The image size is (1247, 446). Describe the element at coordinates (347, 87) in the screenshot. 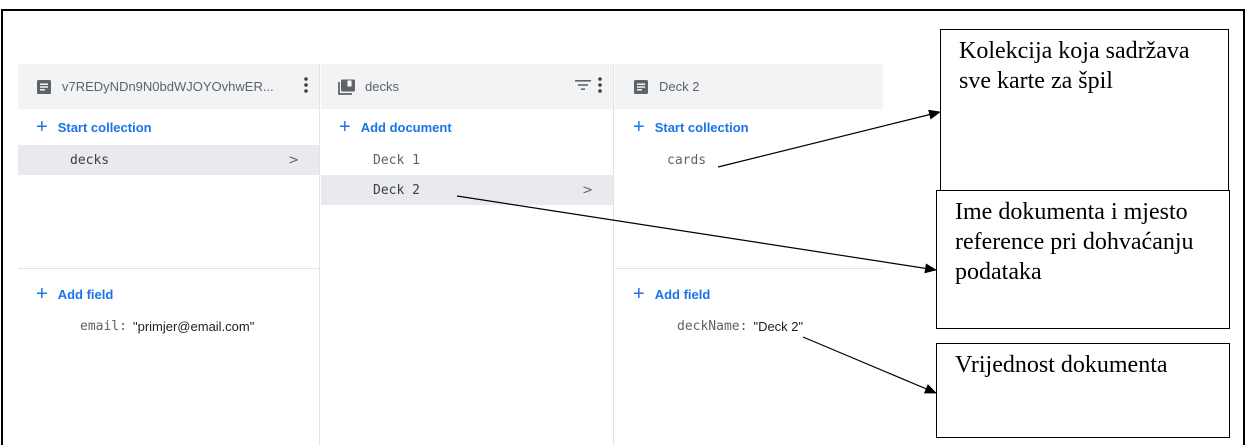

I see `collection-icon` at that location.